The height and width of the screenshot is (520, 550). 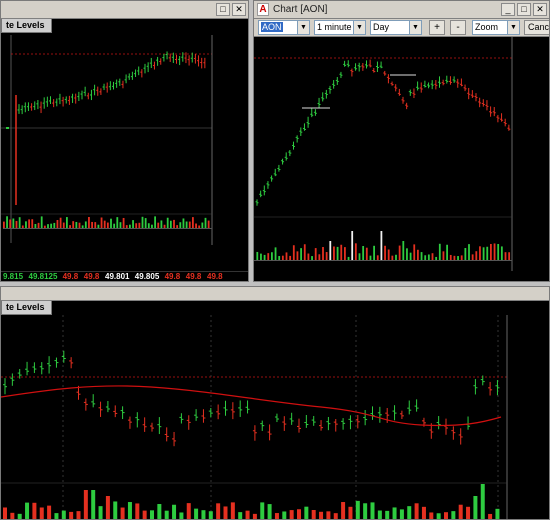 What do you see at coordinates (340, 27) in the screenshot?
I see `interval-select: 1 minute ▼` at bounding box center [340, 27].